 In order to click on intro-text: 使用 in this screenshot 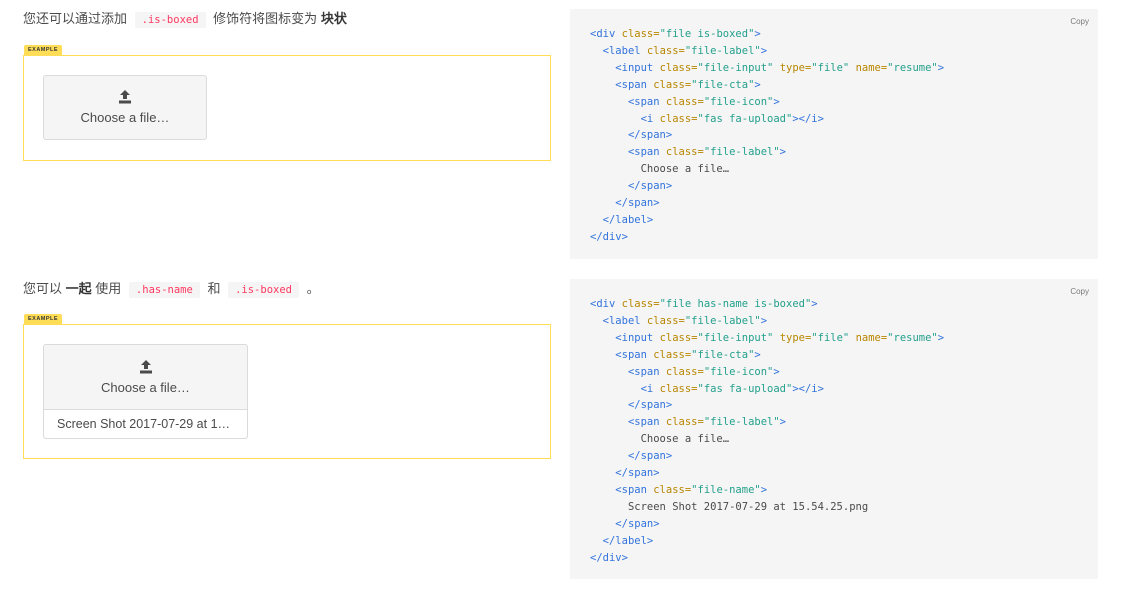, I will do `click(108, 288)`.